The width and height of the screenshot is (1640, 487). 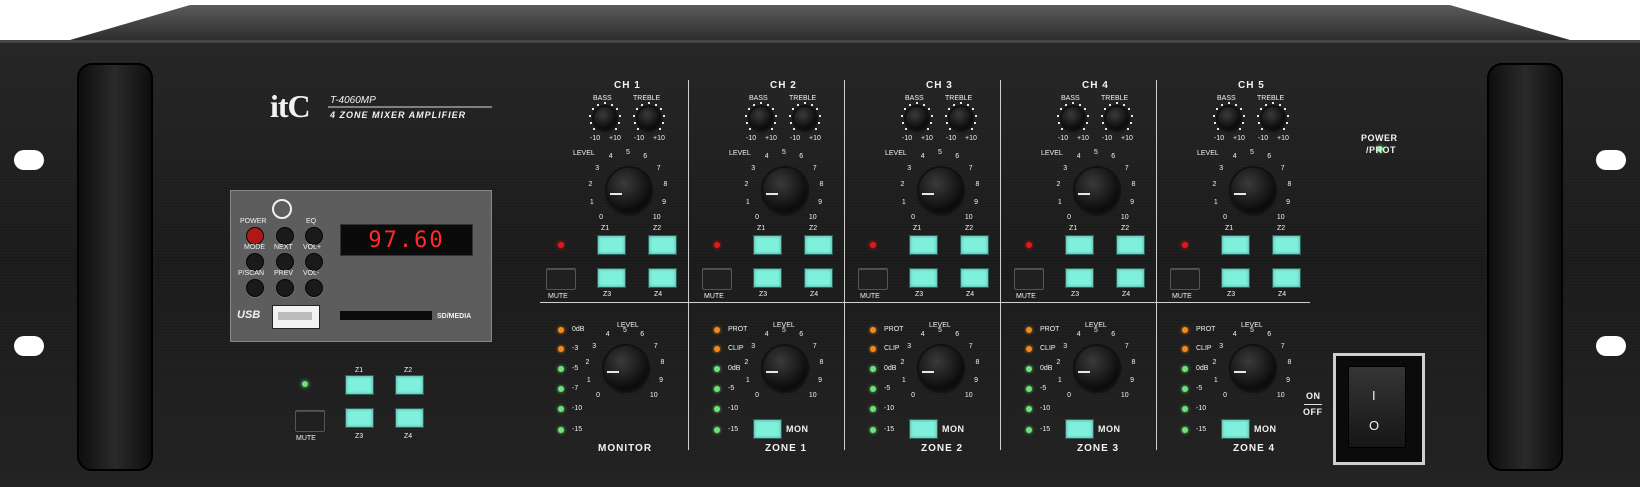 What do you see at coordinates (902, 115) in the screenshot?
I see `ch3-bass-tick` at bounding box center [902, 115].